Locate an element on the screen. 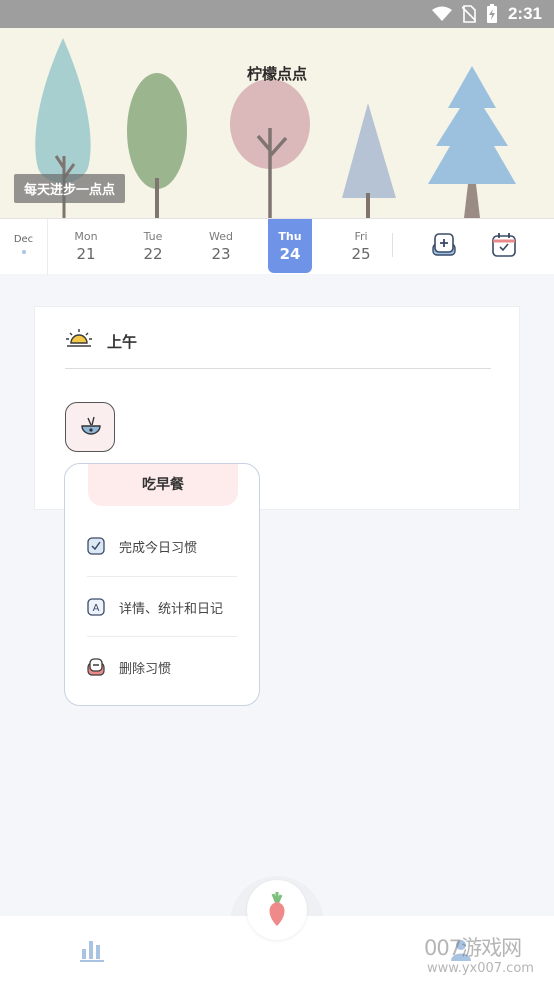 The width and height of the screenshot is (554, 986). day-name: Tue is located at coordinates (153, 236).